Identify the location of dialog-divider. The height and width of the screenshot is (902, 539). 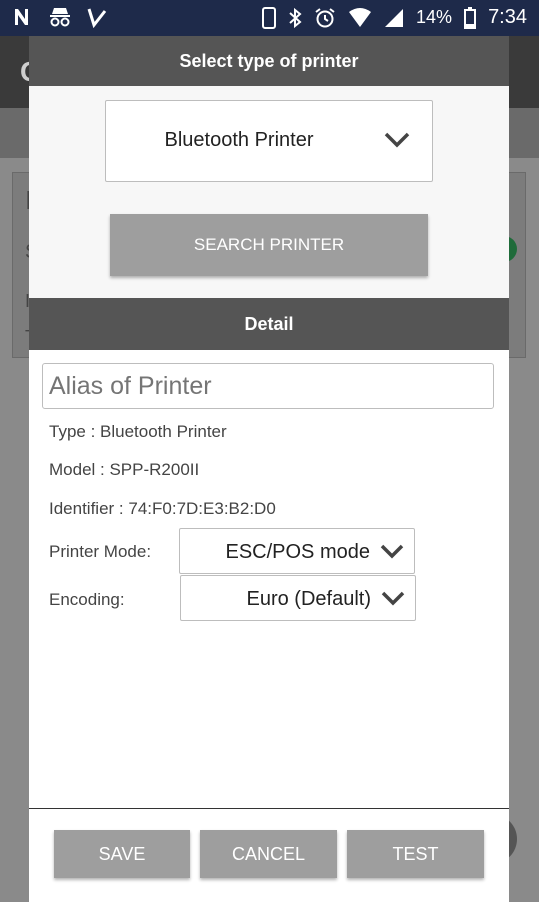
(269, 808).